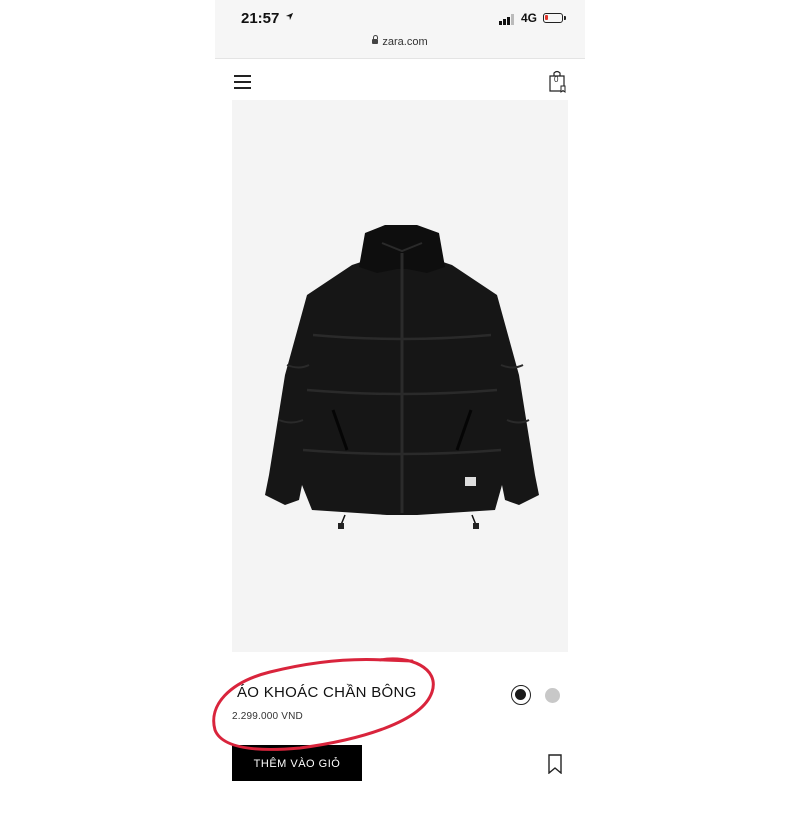 Image resolution: width=800 pixels, height=818 pixels. What do you see at coordinates (375, 39) in the screenshot?
I see `lock-icon` at bounding box center [375, 39].